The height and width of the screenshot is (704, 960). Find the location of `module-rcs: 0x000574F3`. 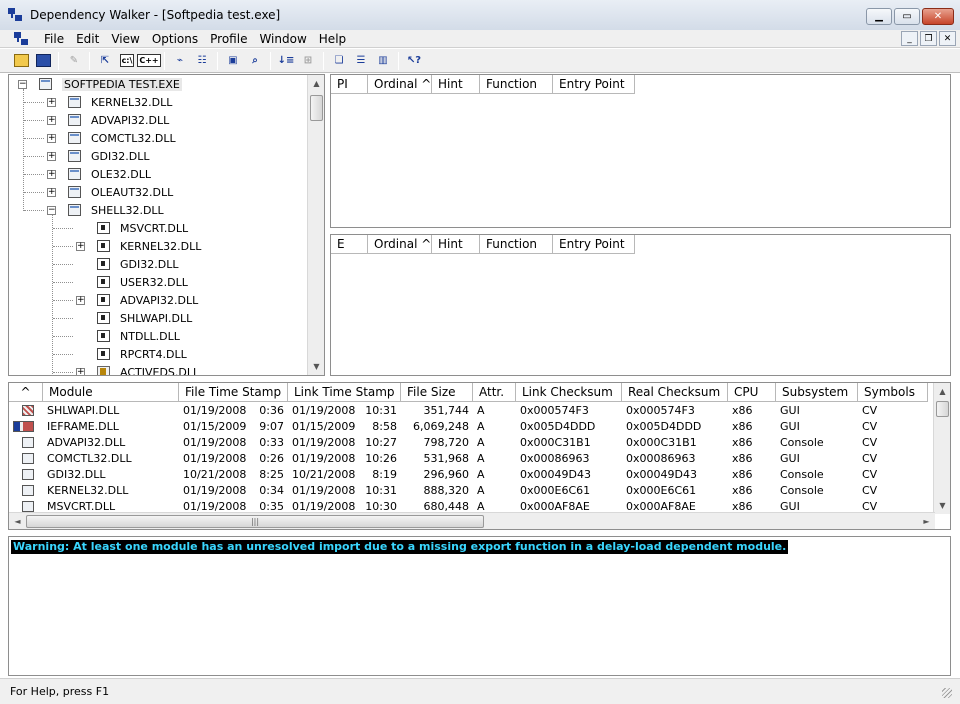

module-rcs: 0x000574F3 is located at coordinates (660, 410).